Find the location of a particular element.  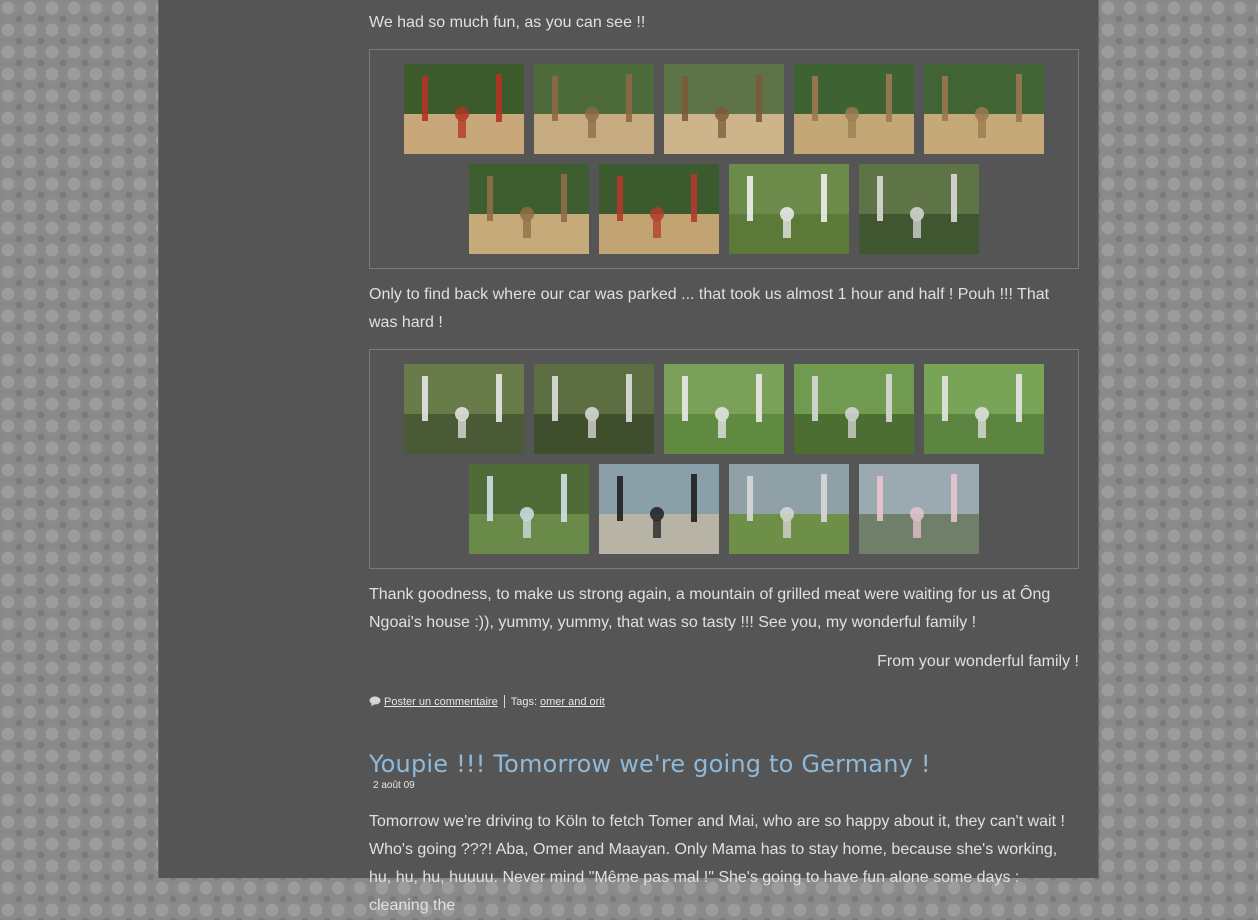

tags-label: Tags: is located at coordinates (524, 701).